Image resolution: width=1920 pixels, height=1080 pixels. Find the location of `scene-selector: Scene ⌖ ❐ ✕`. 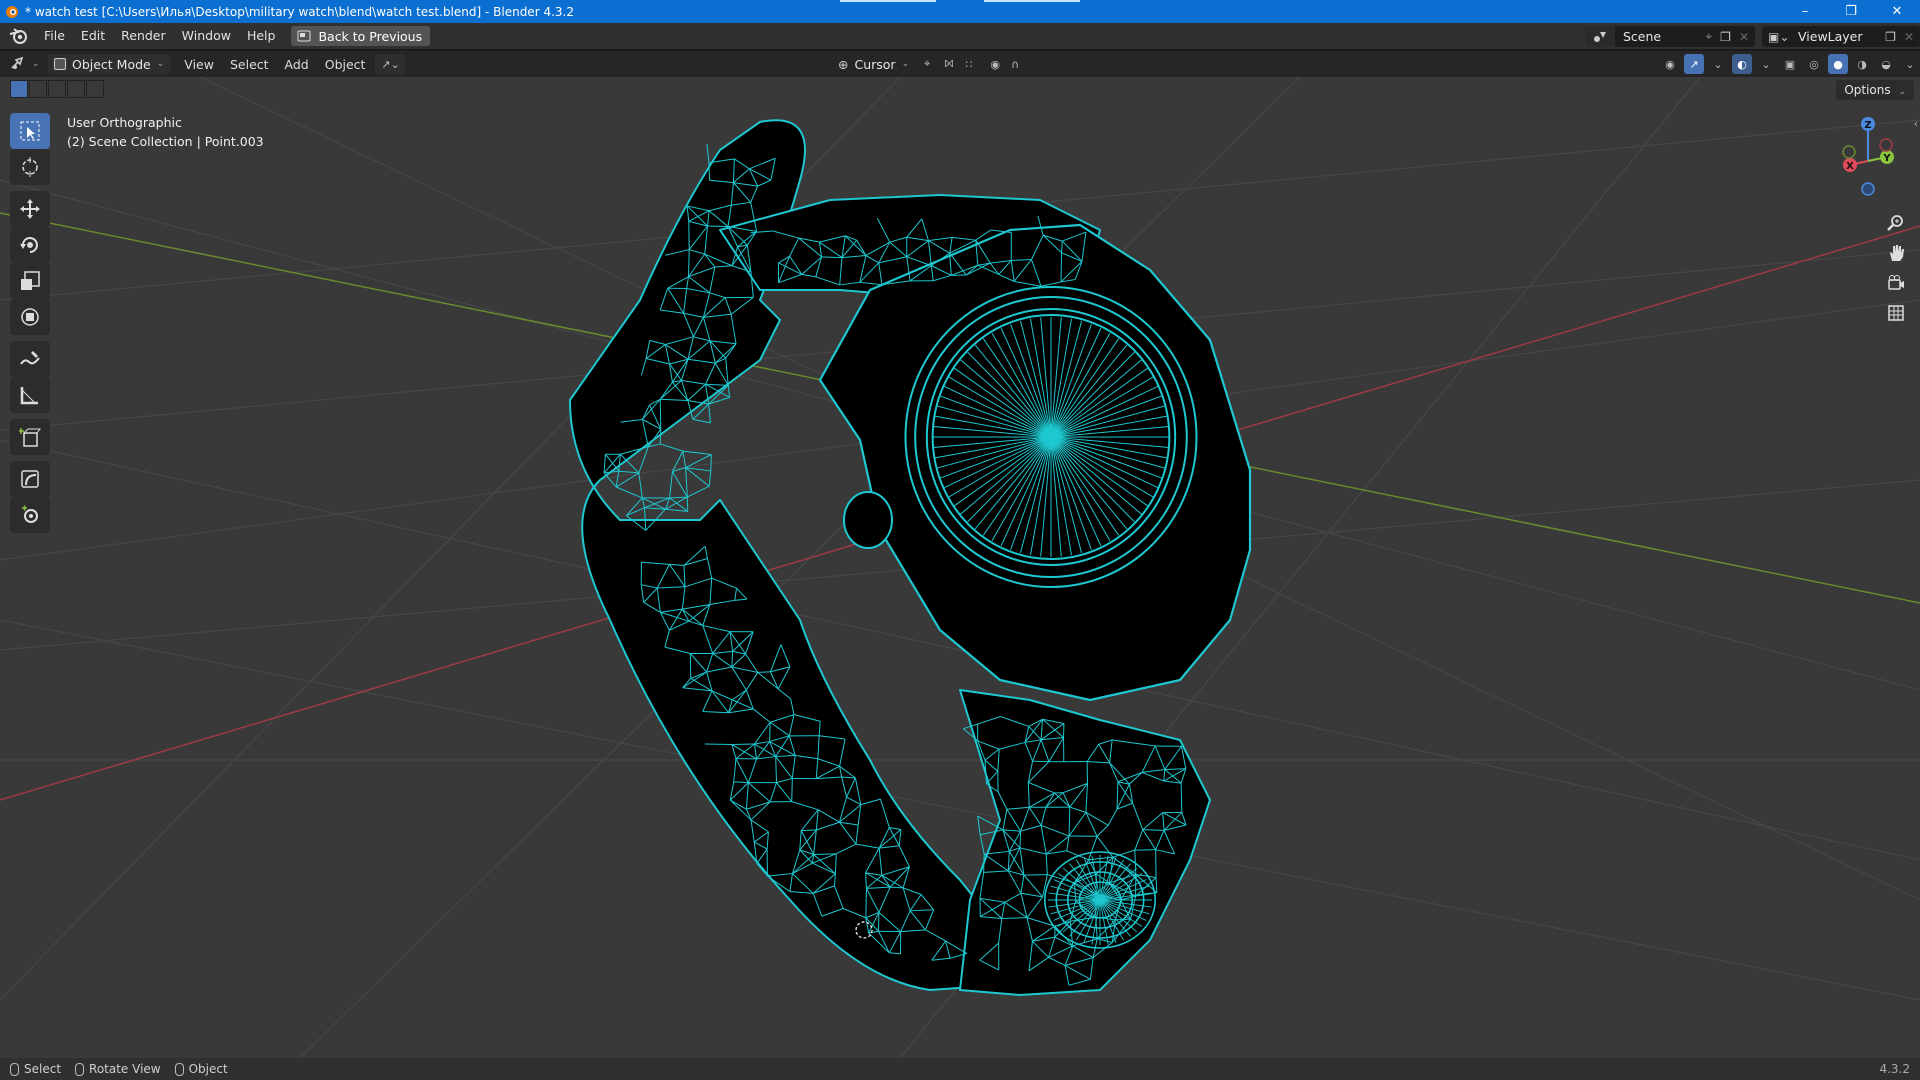

scene-selector: Scene ⌖ ❐ ✕ is located at coordinates (1670, 36).